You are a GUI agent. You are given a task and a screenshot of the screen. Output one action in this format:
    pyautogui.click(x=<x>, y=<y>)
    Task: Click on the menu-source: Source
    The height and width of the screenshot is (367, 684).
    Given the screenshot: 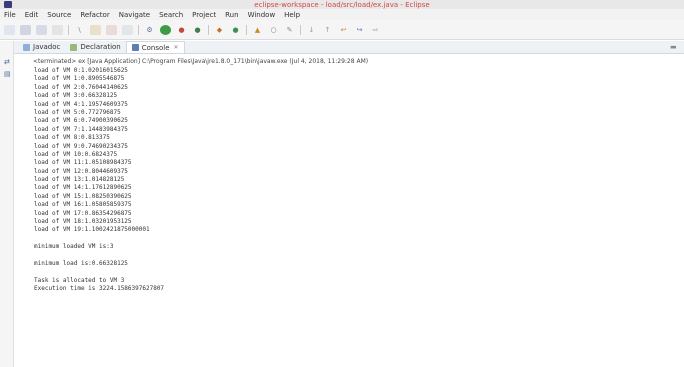 What is the action you would take?
    pyautogui.click(x=59, y=15)
    